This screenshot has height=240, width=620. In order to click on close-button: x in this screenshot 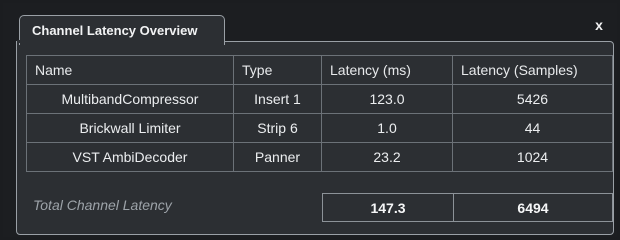, I will do `click(599, 25)`.